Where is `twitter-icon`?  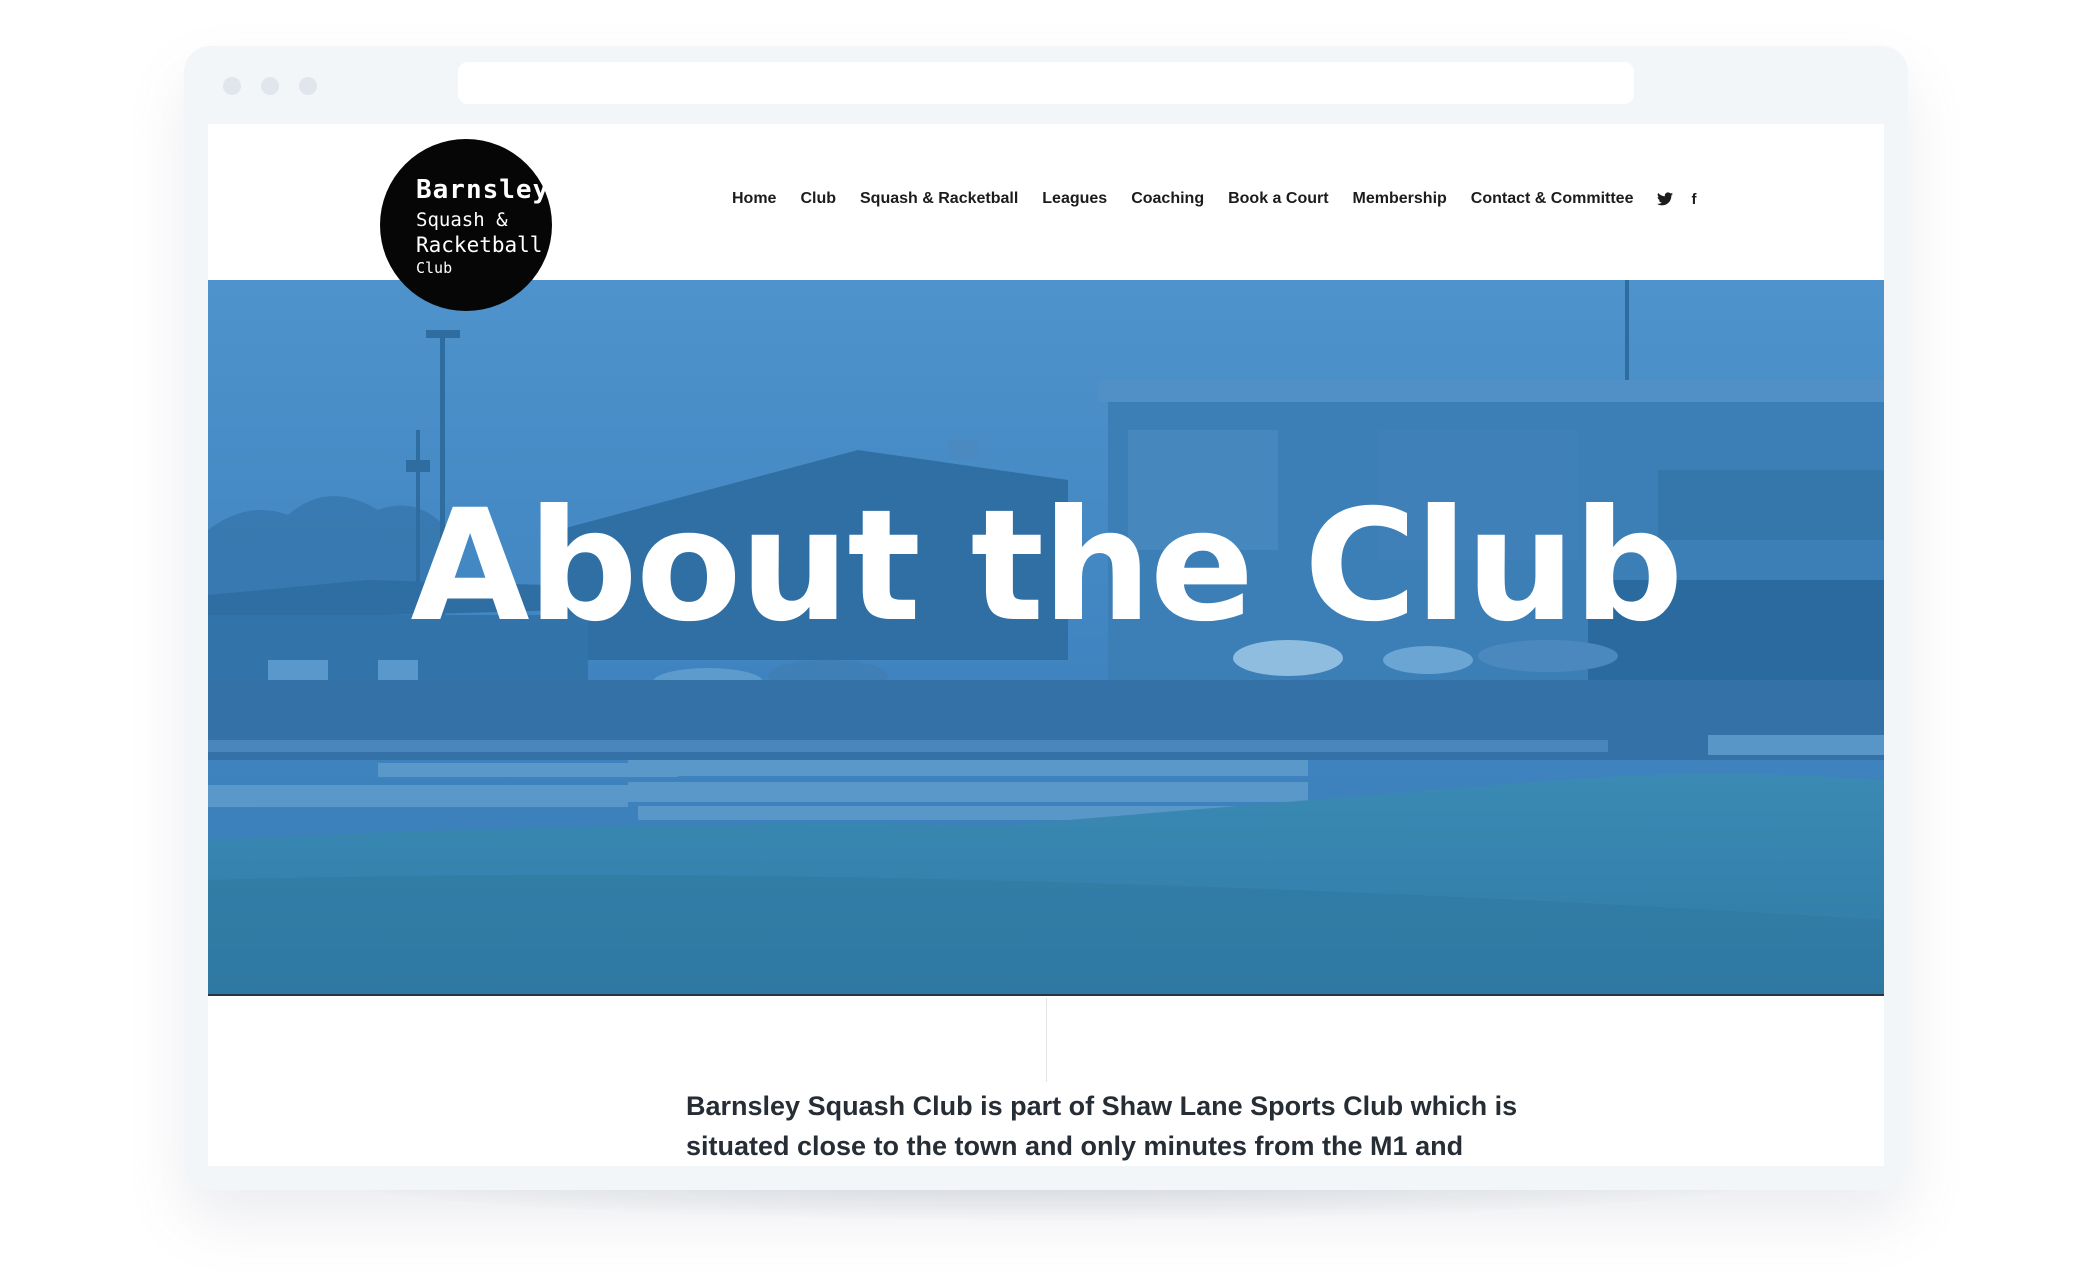
twitter-icon is located at coordinates (1665, 199).